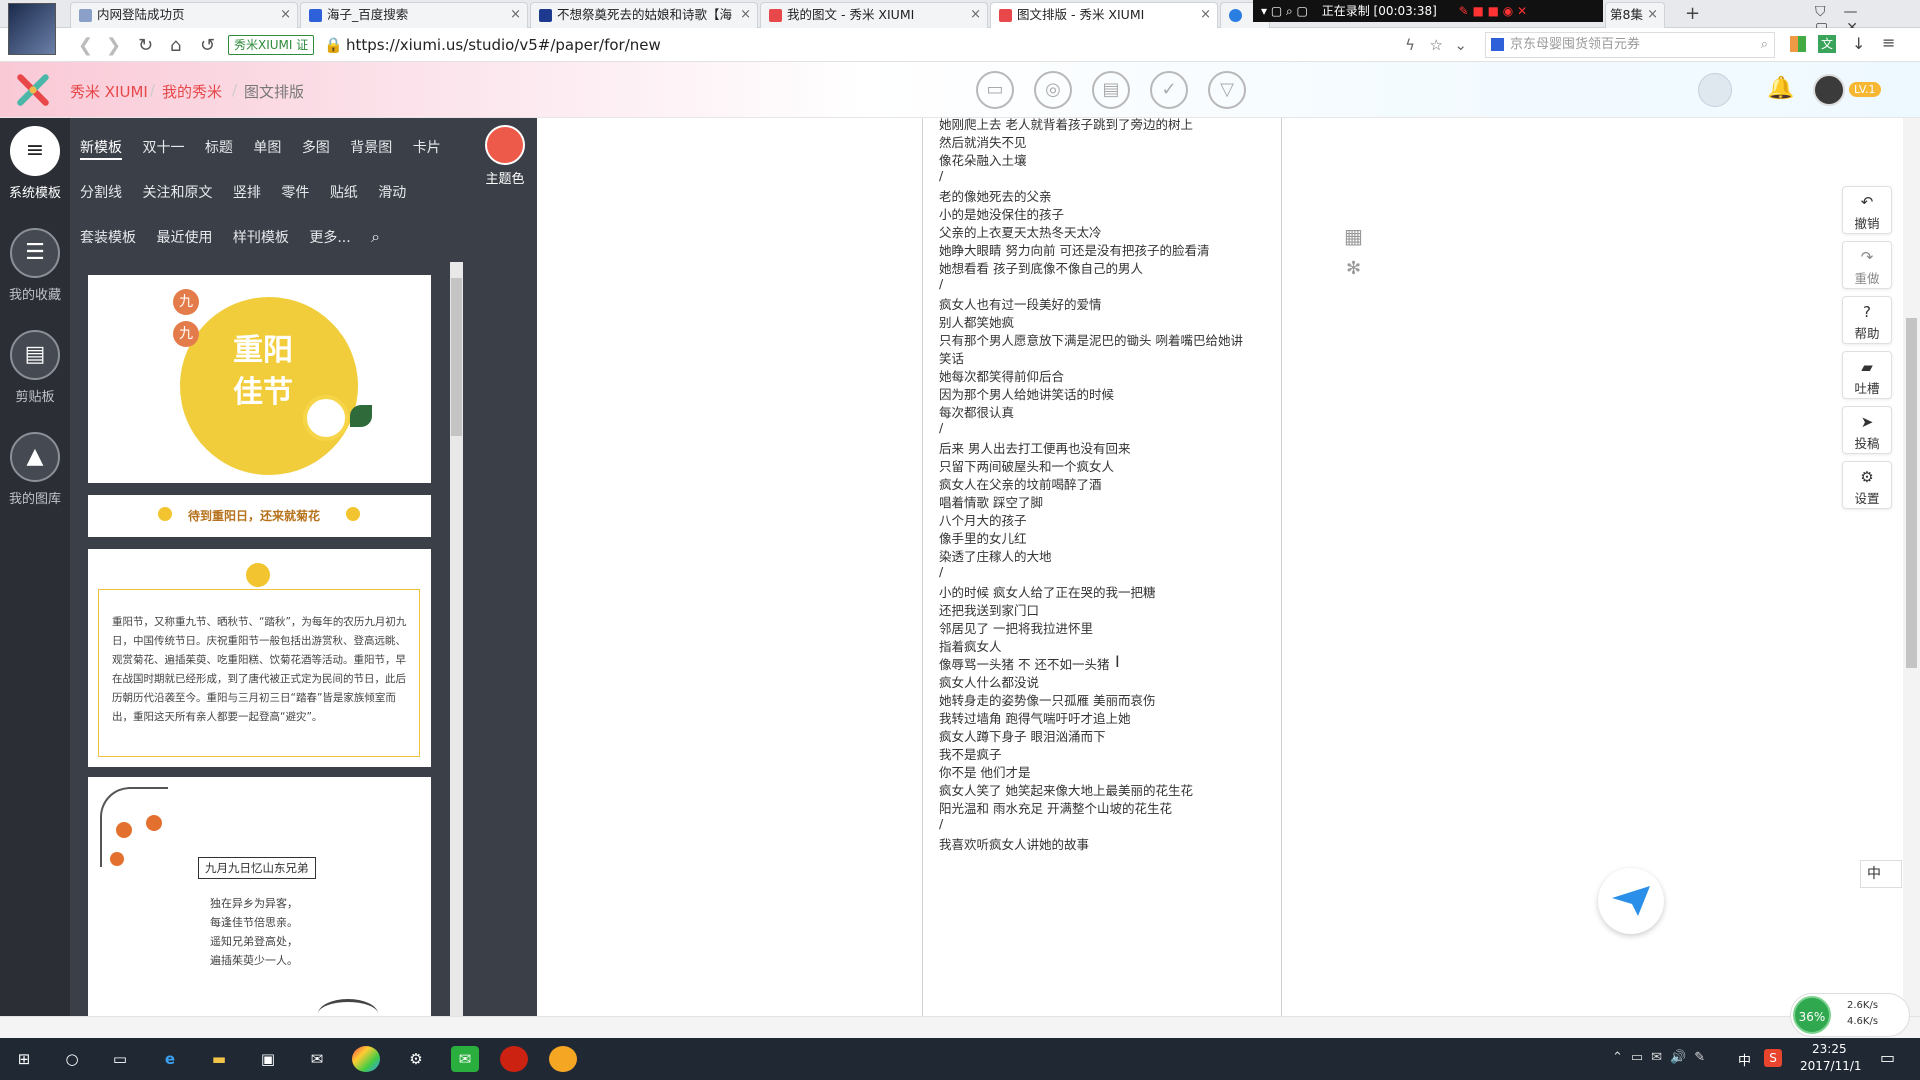  Describe the element at coordinates (109, 91) in the screenshot. I see `brand-name: 秀米 XIUMI` at that location.